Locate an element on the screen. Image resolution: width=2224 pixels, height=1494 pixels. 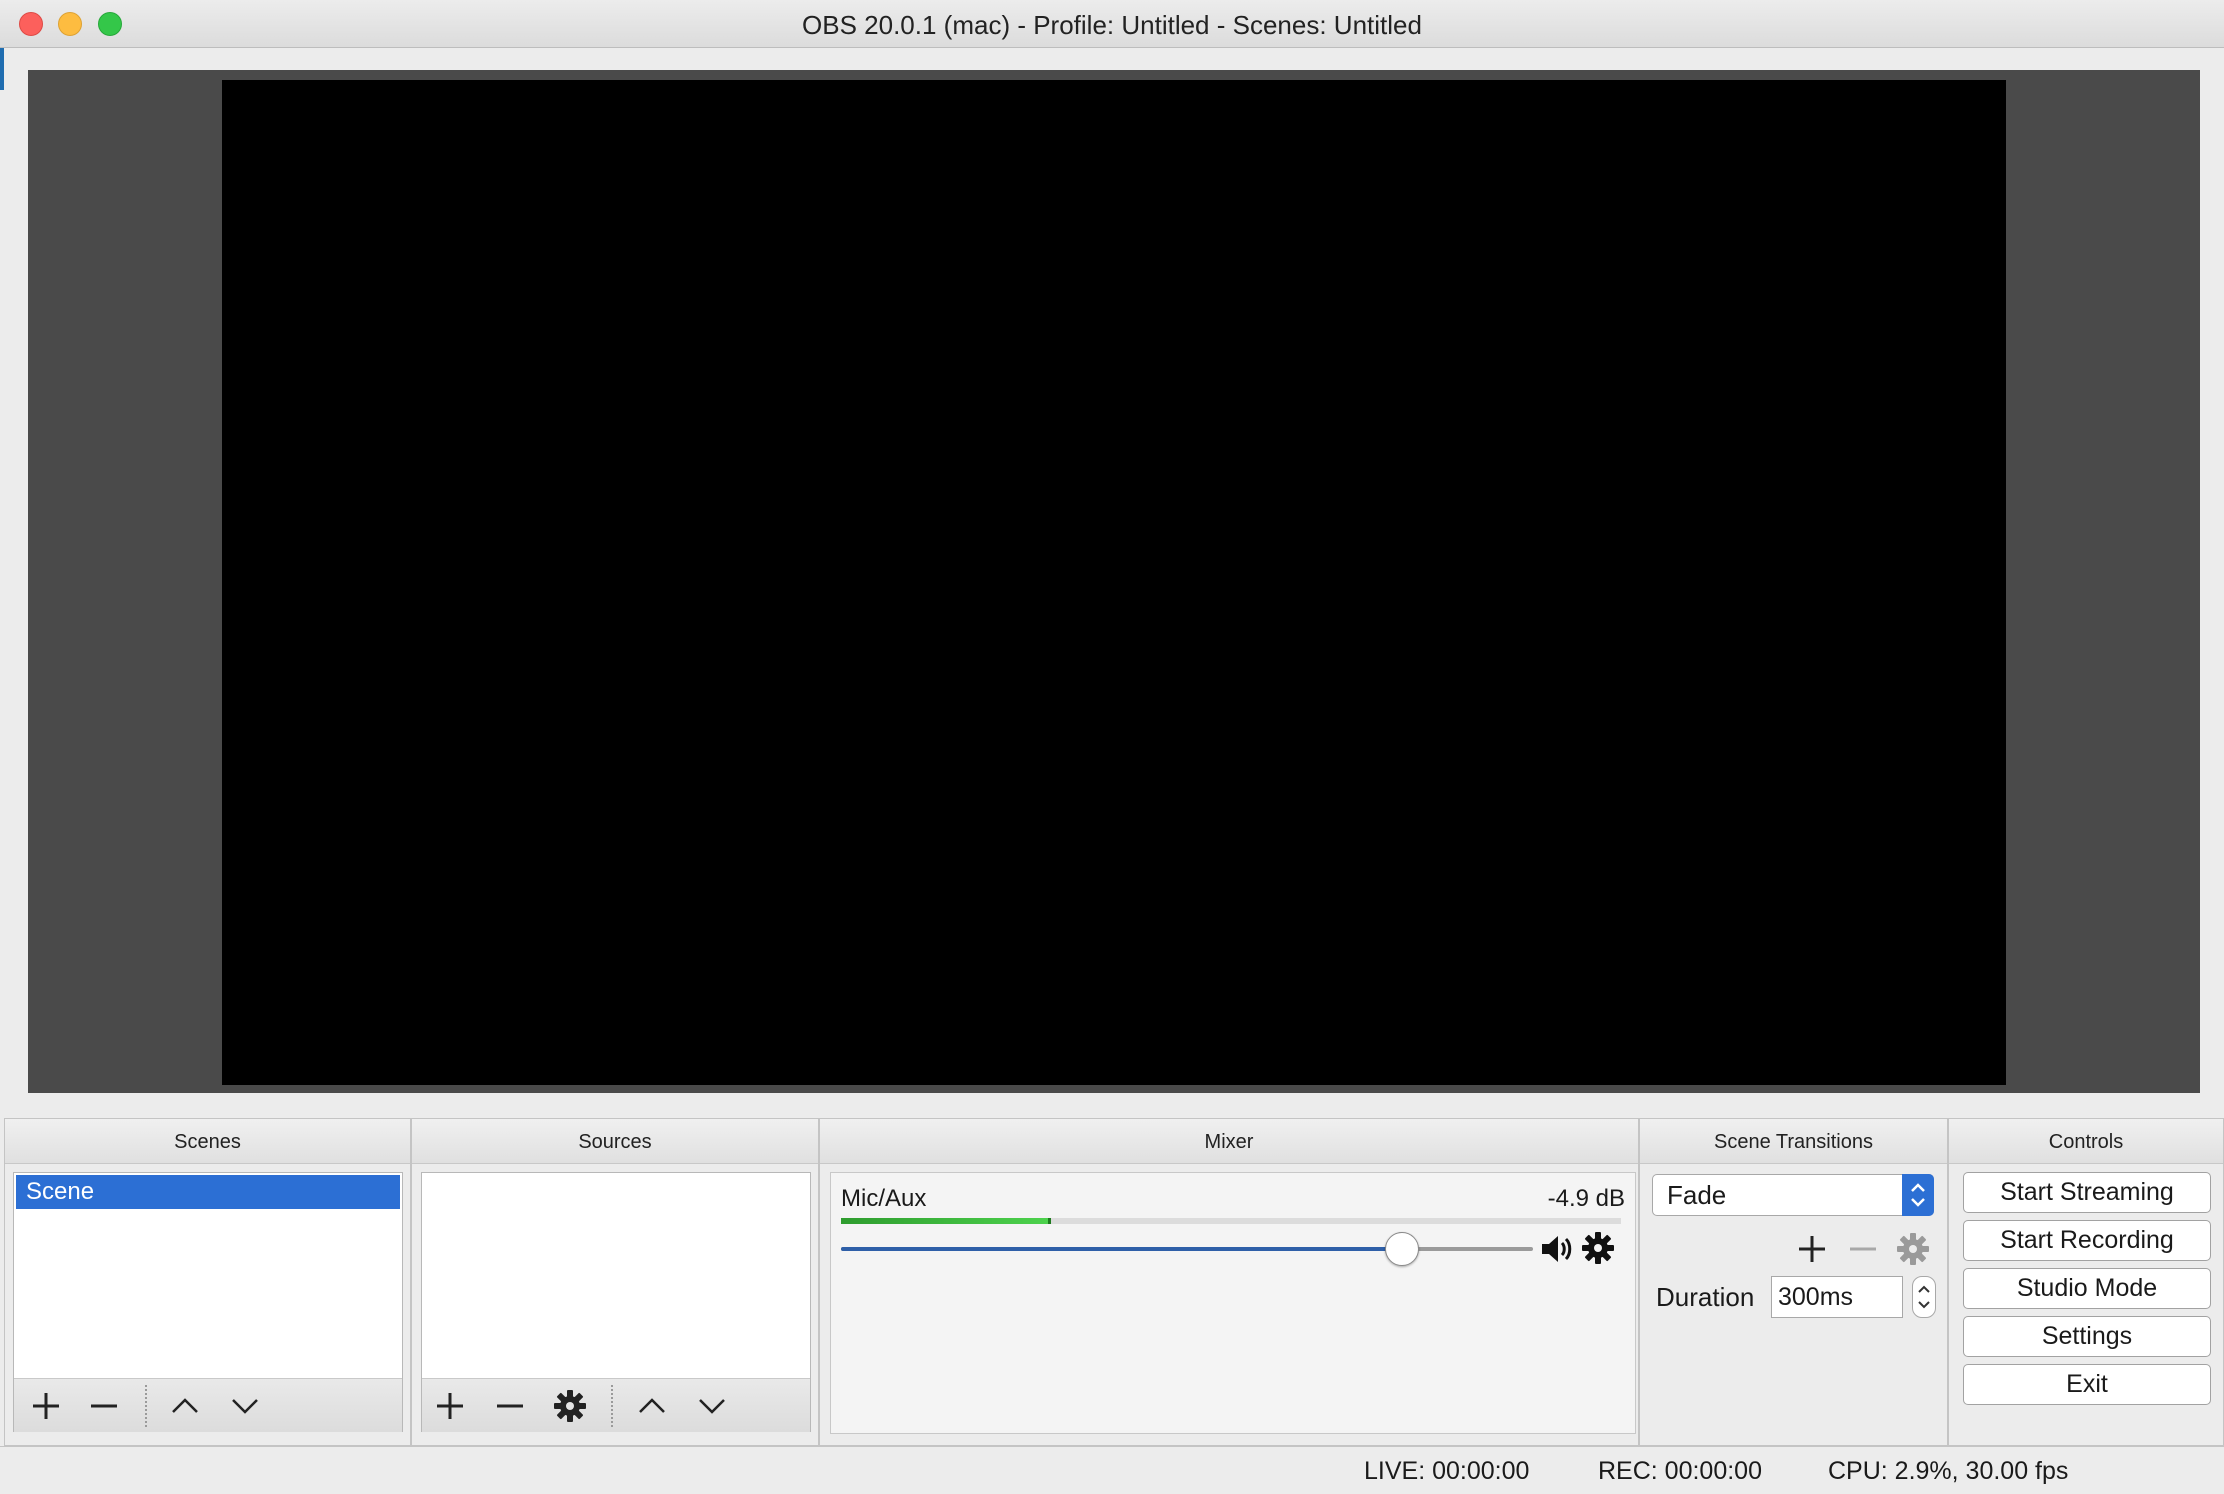
window-edge-accent is located at coordinates (2, 69).